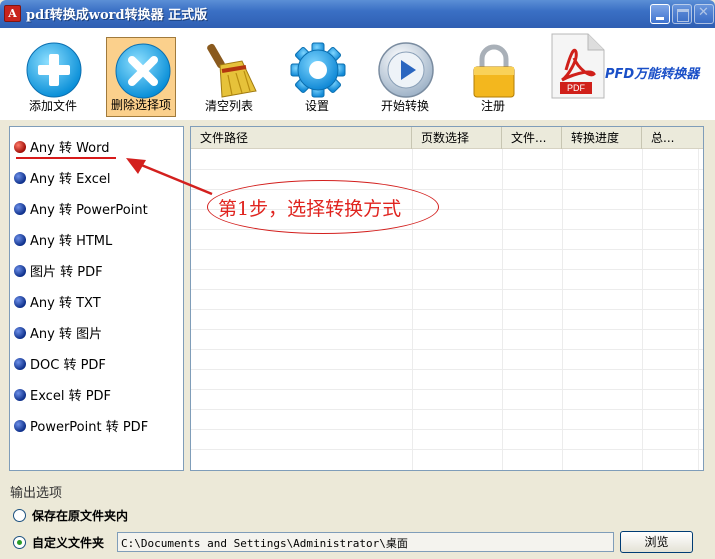 This screenshot has width=715, height=559. I want to click on conversion-label: Excel 转 PDF, so click(71, 396).